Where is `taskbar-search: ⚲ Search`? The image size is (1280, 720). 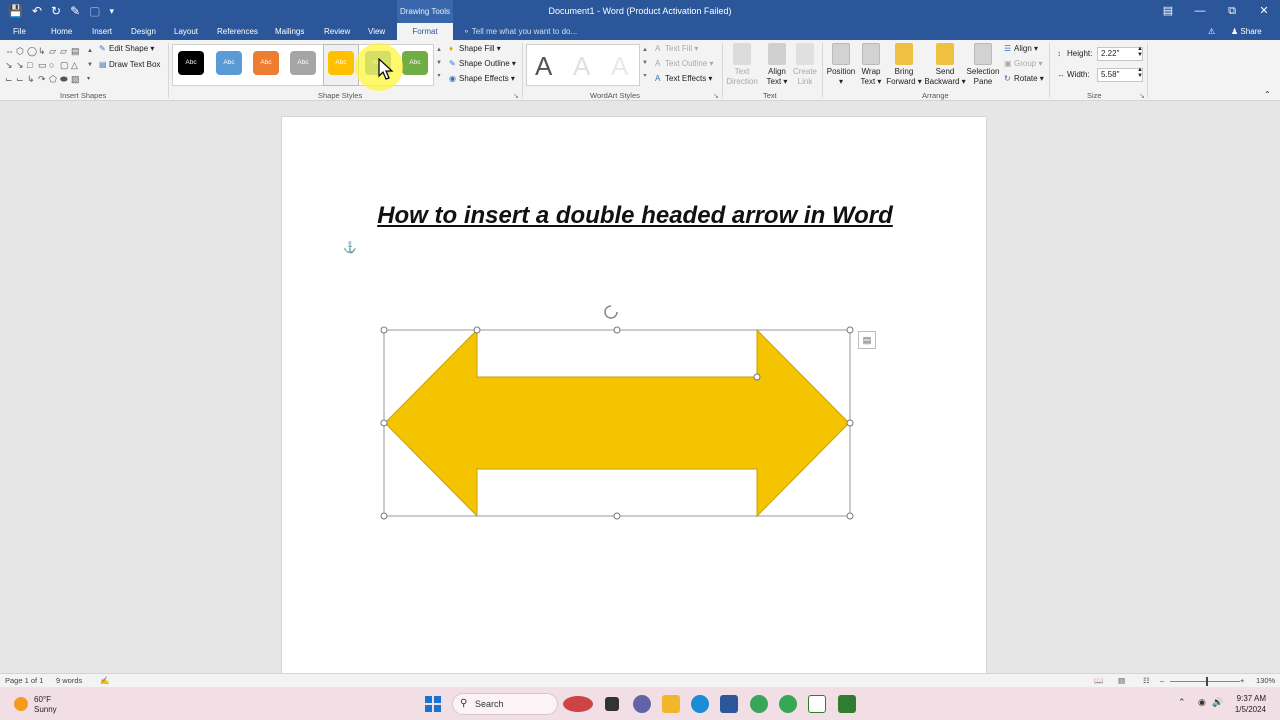 taskbar-search: ⚲ Search is located at coordinates (505, 704).